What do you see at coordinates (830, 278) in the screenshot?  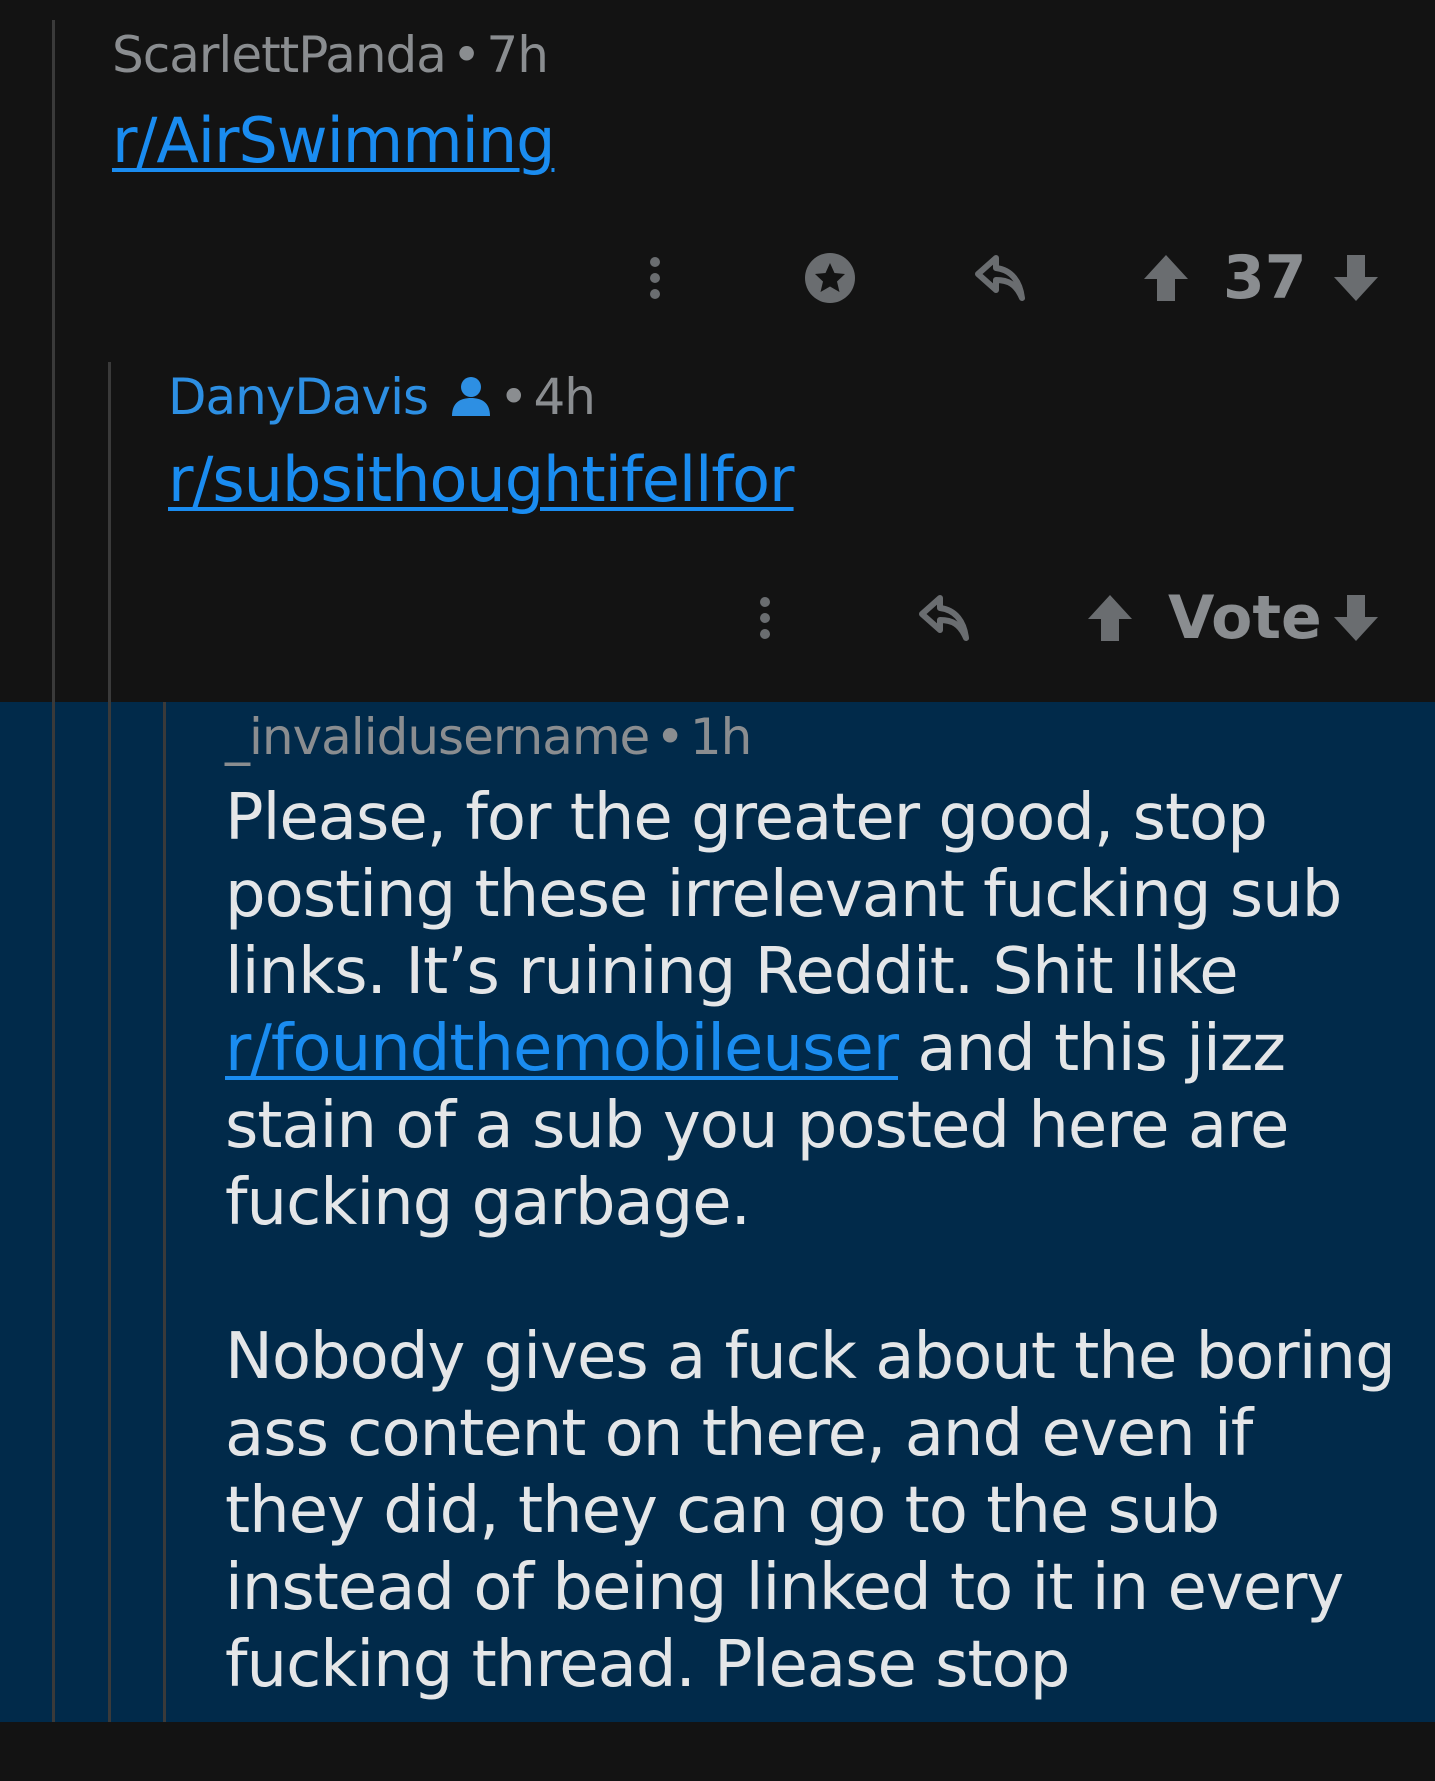 I see `award-icon` at bounding box center [830, 278].